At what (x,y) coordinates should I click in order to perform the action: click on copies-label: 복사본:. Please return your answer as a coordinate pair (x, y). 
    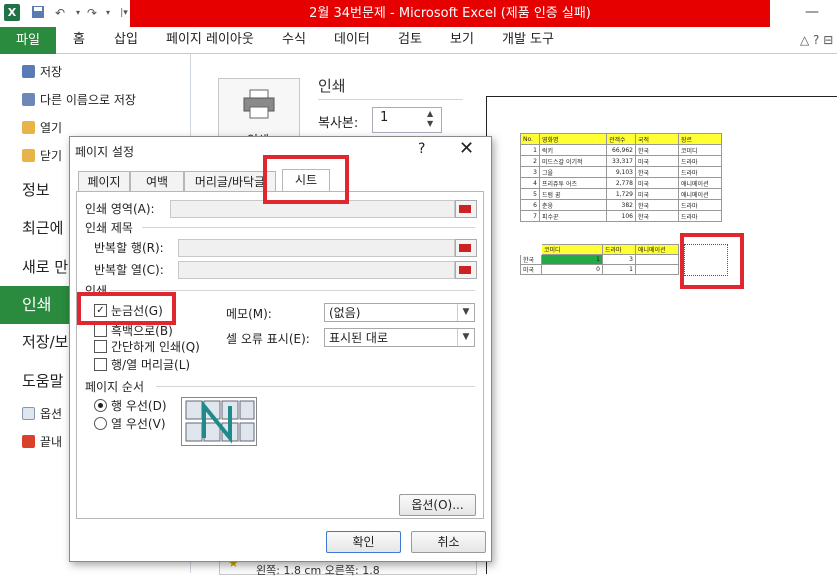
    Looking at the image, I should click on (338, 123).